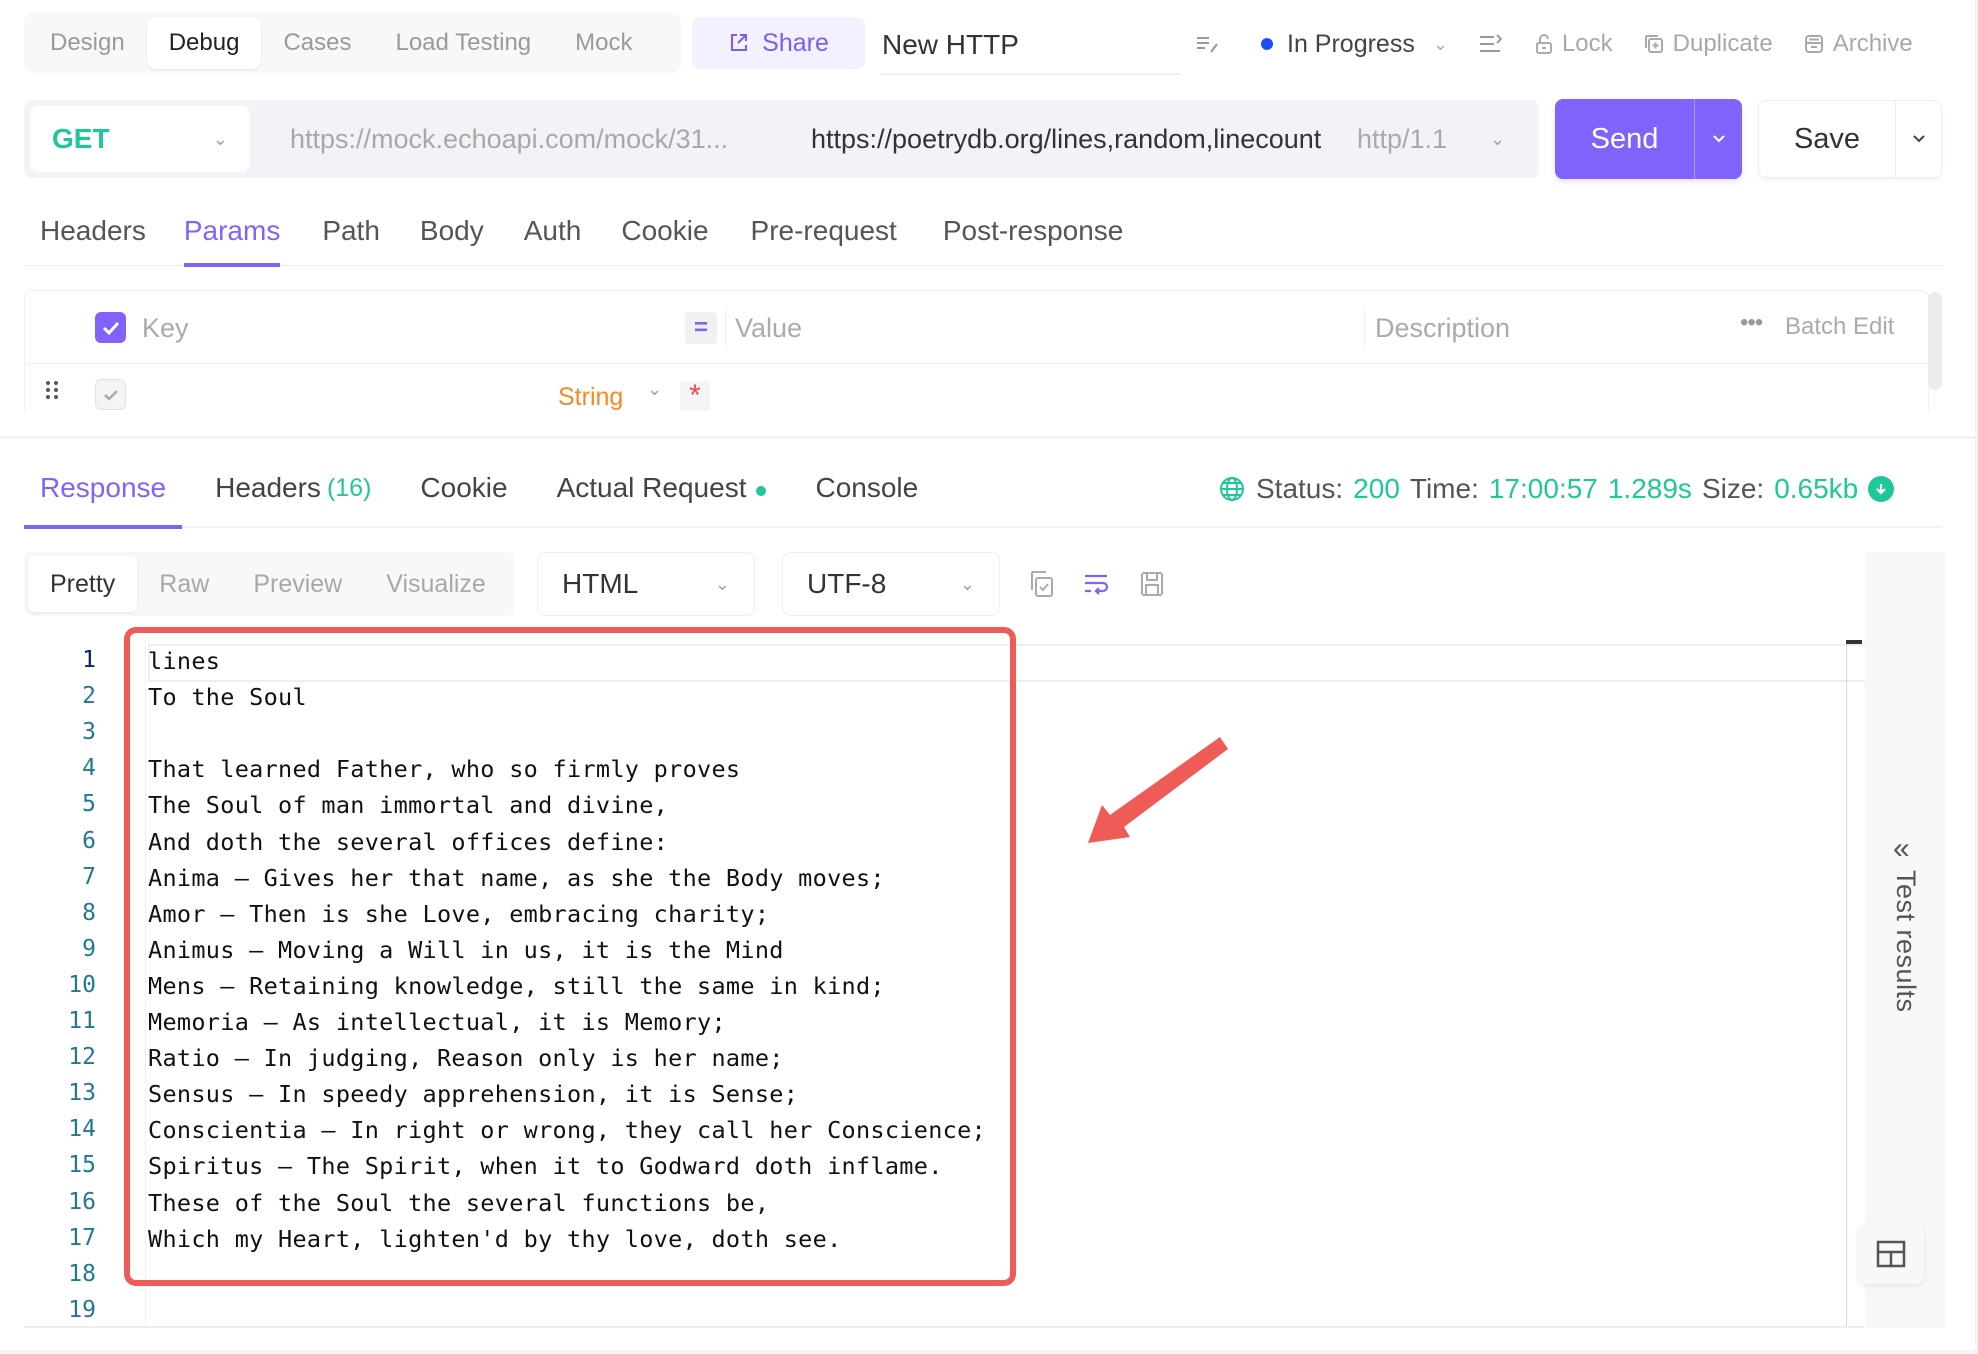 The image size is (1978, 1354). What do you see at coordinates (82, 1129) in the screenshot?
I see `line-number: 14` at bounding box center [82, 1129].